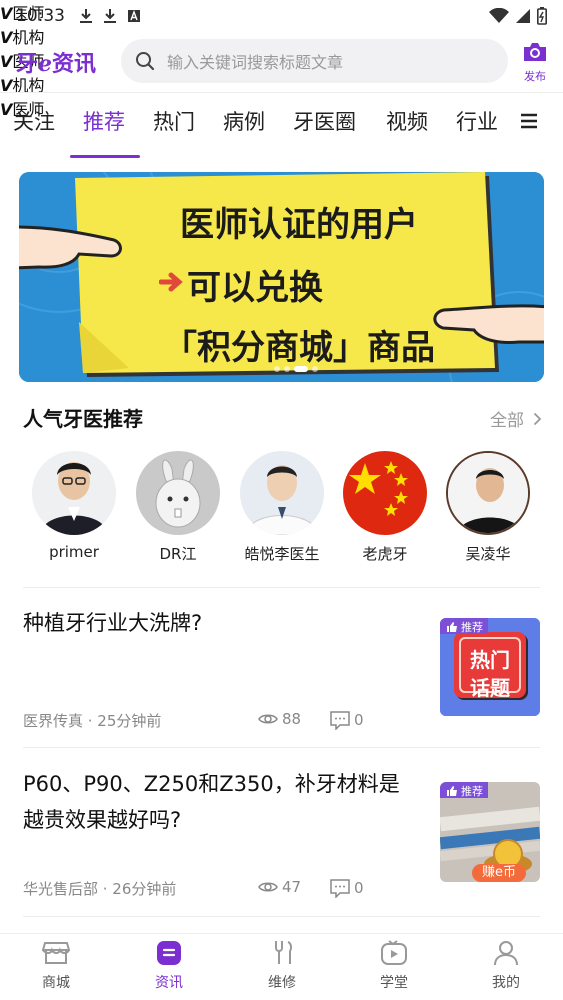  I want to click on banner-line-2: 可以兑换, so click(279, 284).